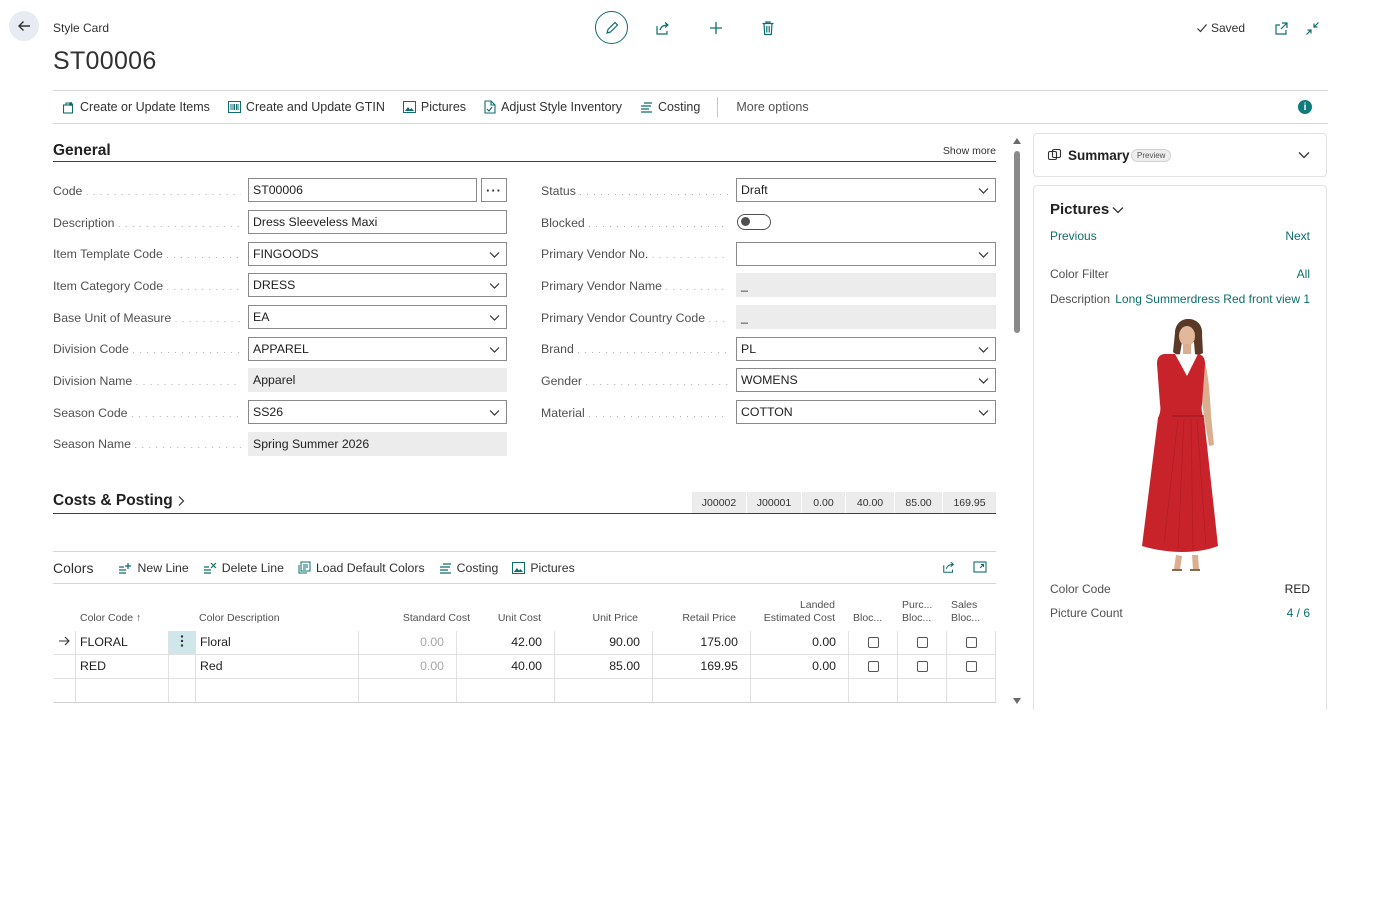 The image size is (1382, 899). I want to click on edit-button, so click(611, 27).